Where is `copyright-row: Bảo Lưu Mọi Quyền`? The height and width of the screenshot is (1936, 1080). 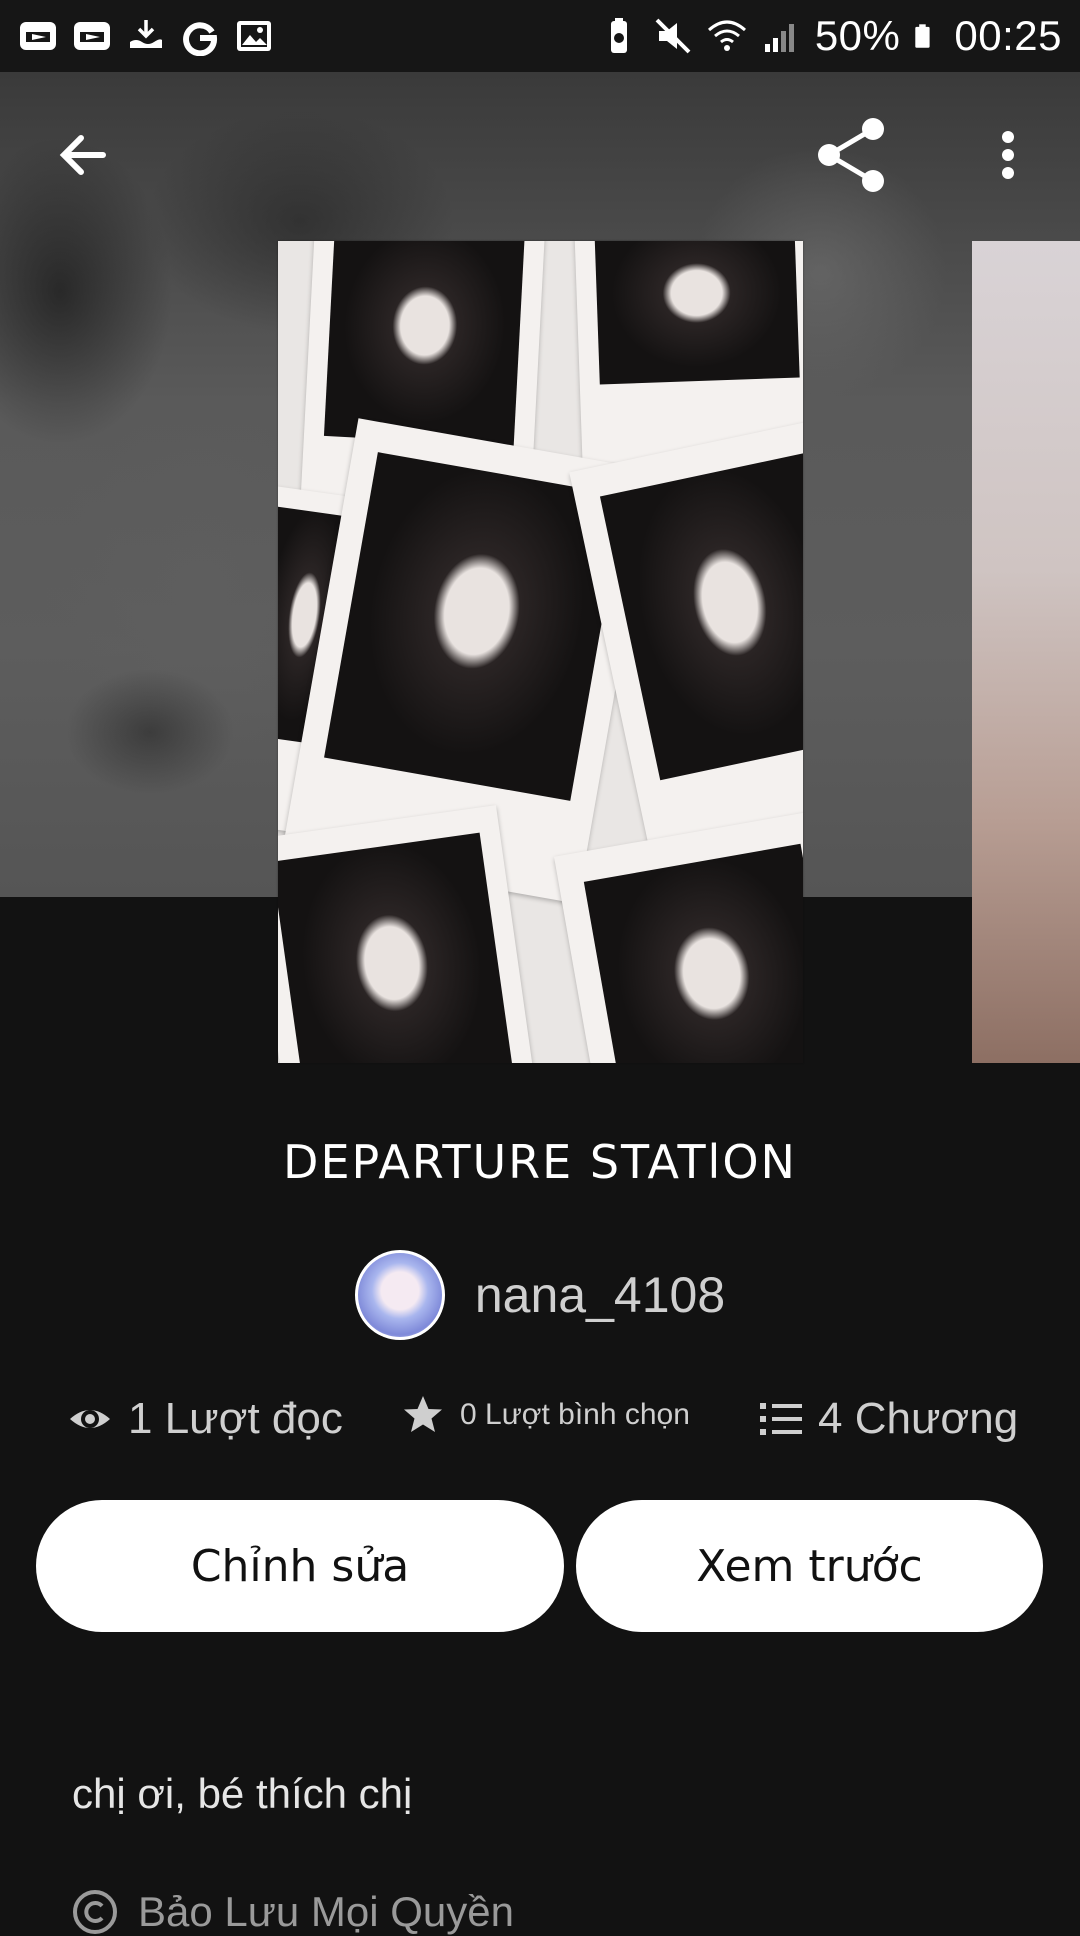
copyright-row: Bảo Lưu Mọi Quyền is located at coordinates (293, 1912).